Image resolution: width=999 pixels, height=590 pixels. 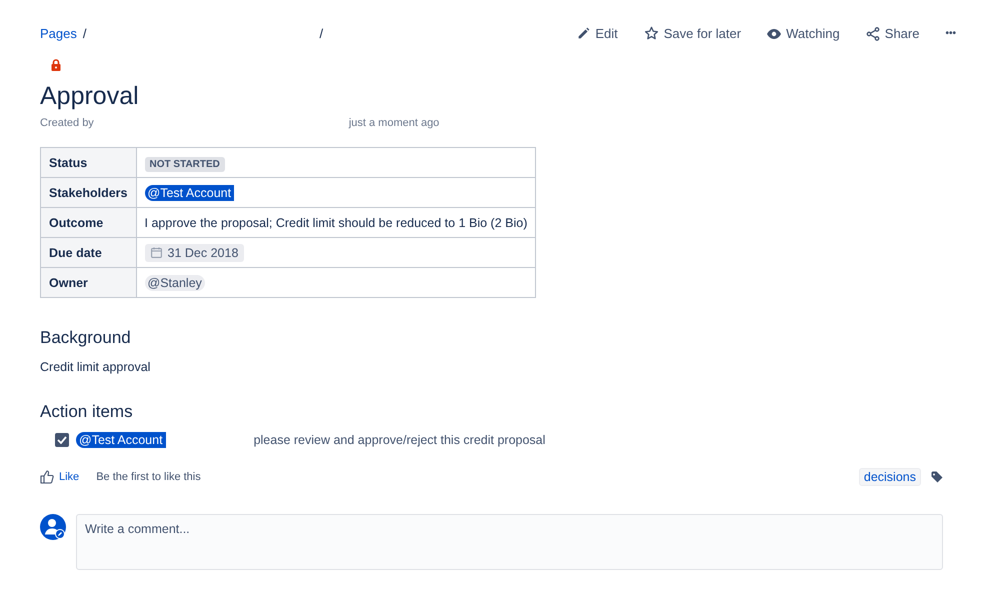 I want to click on toolbar-button: Watching, so click(x=803, y=33).